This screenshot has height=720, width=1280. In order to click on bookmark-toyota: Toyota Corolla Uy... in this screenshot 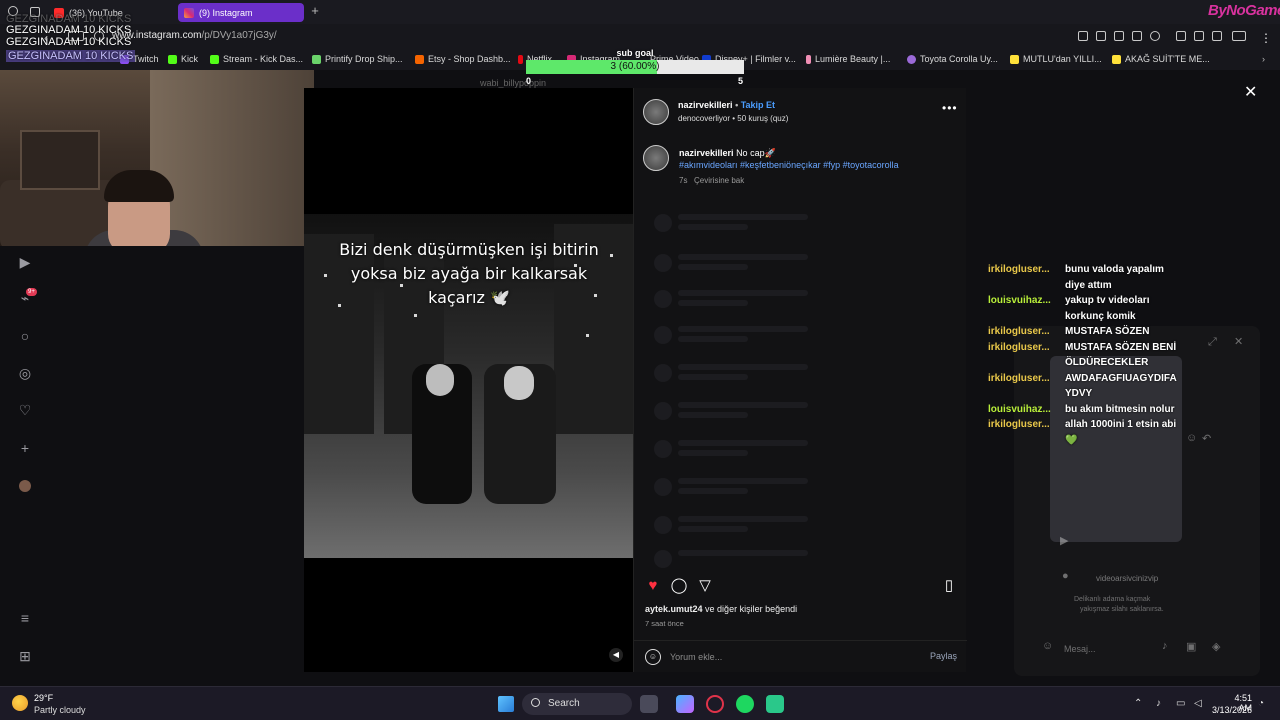, I will do `click(952, 59)`.